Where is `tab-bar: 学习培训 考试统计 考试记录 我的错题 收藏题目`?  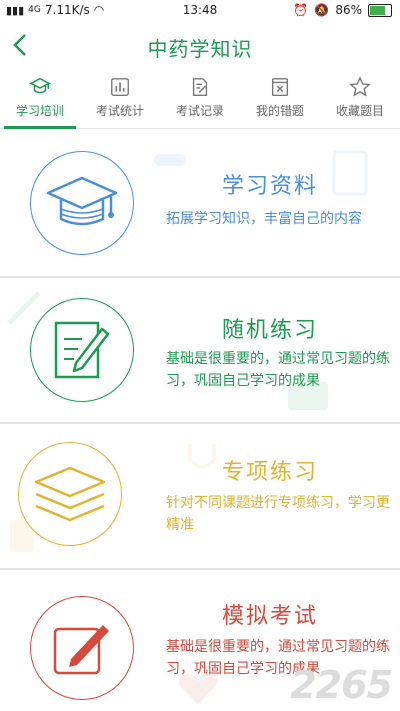 tab-bar: 学习培训 考试统计 考试记录 我的错题 收藏题目 is located at coordinates (200, 99).